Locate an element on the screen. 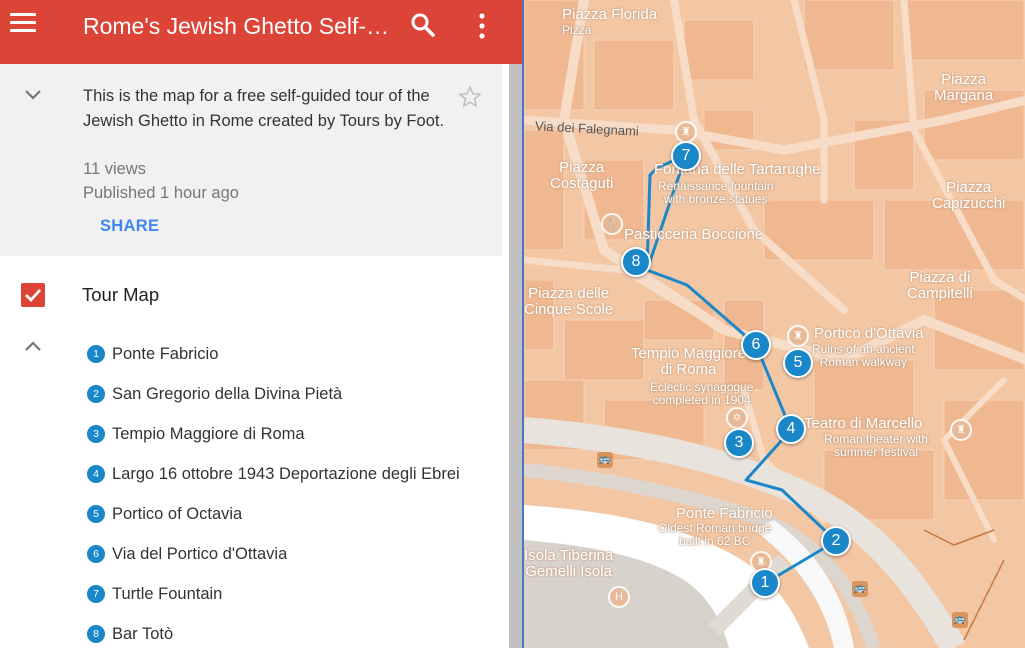 This screenshot has width=1025, height=648. map-pin-5: 5 is located at coordinates (798, 363).